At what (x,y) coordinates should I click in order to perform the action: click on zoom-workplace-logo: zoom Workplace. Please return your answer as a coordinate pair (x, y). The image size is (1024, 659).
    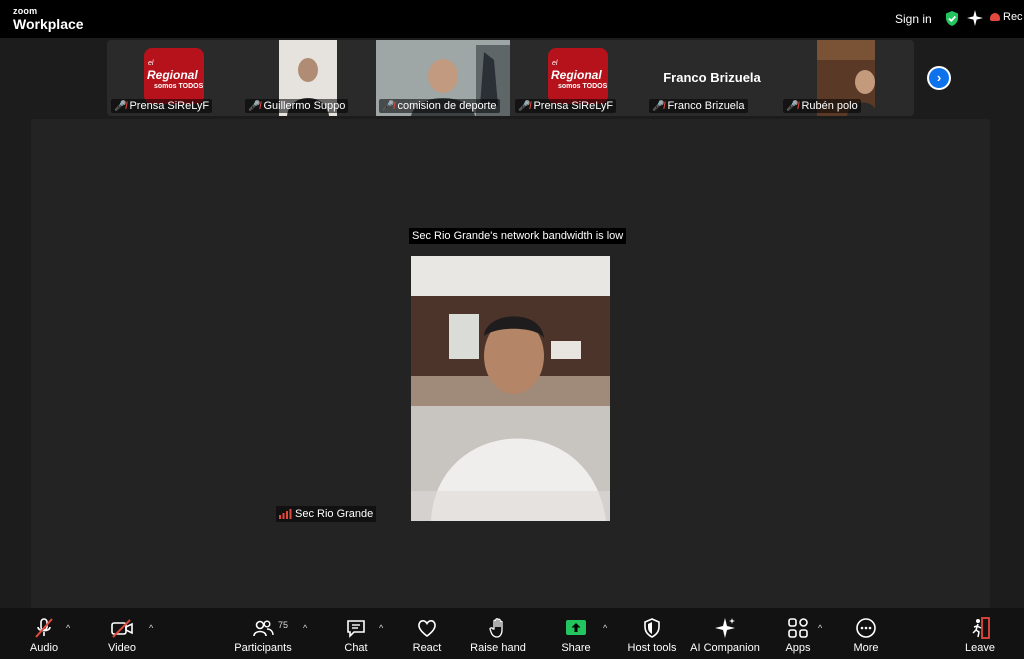
    Looking at the image, I should click on (48, 19).